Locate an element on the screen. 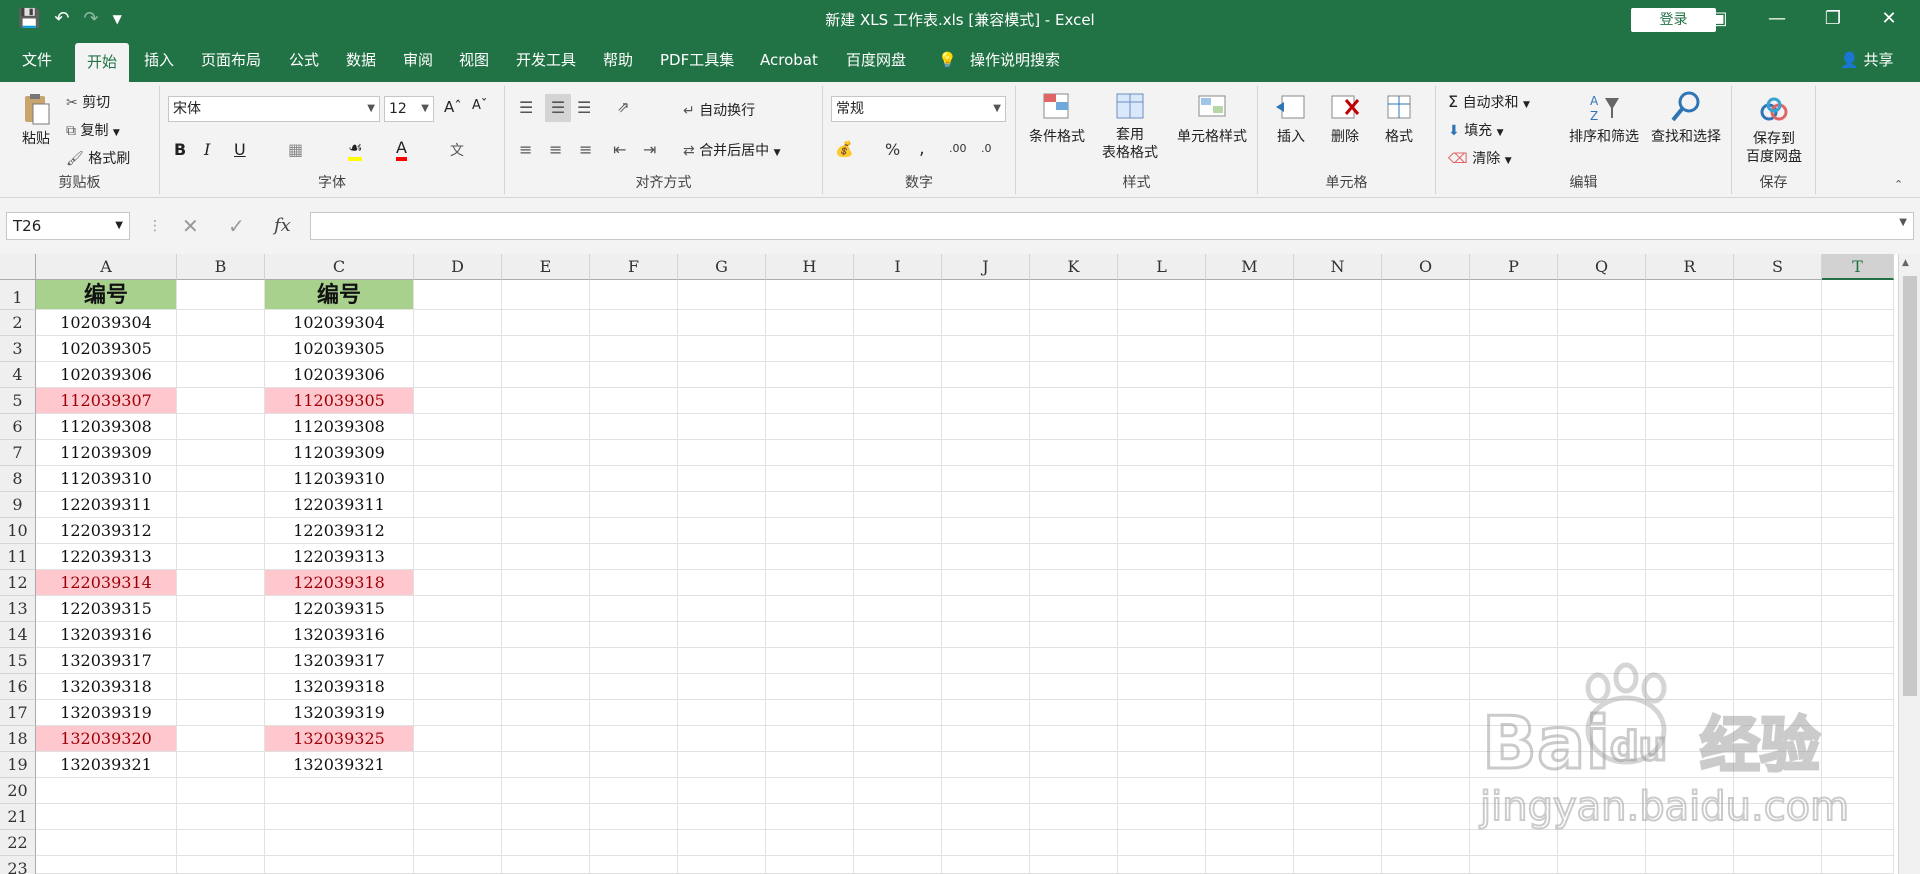 The image size is (1920, 874). cell-l2 is located at coordinates (1162, 323).